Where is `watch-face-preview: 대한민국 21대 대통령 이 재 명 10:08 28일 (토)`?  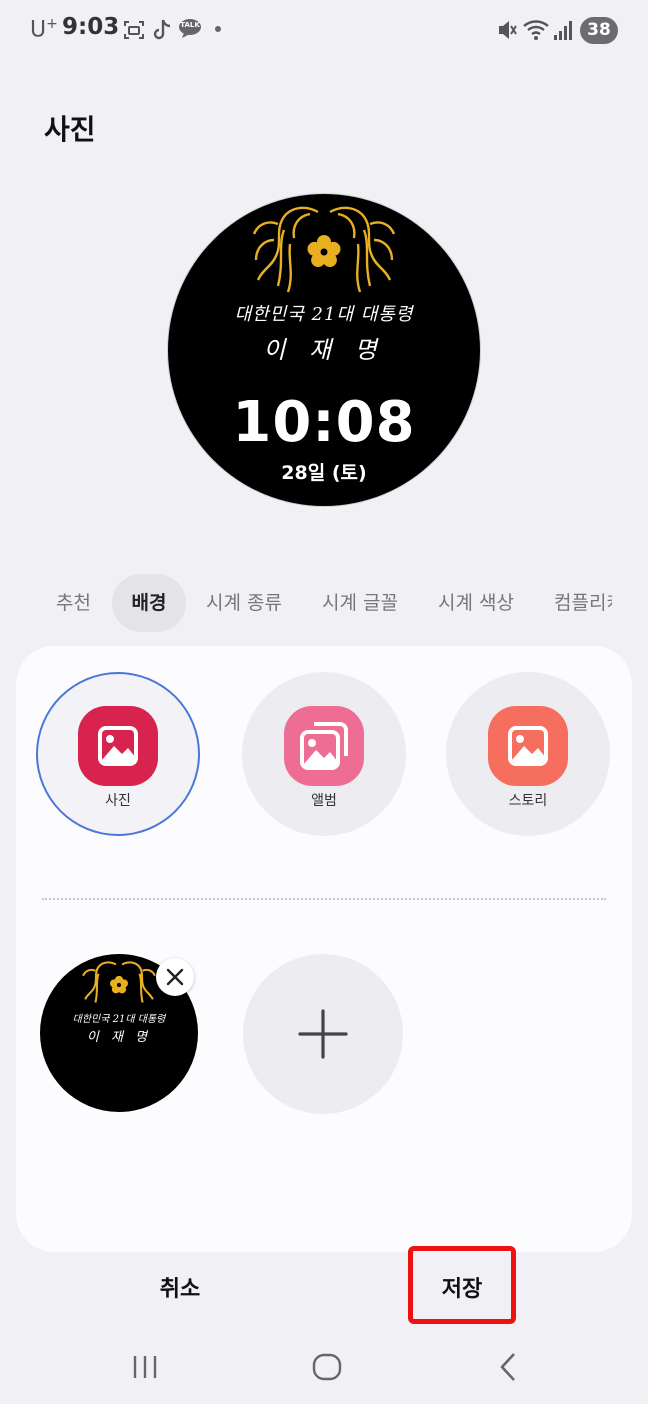 watch-face-preview: 대한민국 21대 대통령 이 재 명 10:08 28일 (토) is located at coordinates (324, 350).